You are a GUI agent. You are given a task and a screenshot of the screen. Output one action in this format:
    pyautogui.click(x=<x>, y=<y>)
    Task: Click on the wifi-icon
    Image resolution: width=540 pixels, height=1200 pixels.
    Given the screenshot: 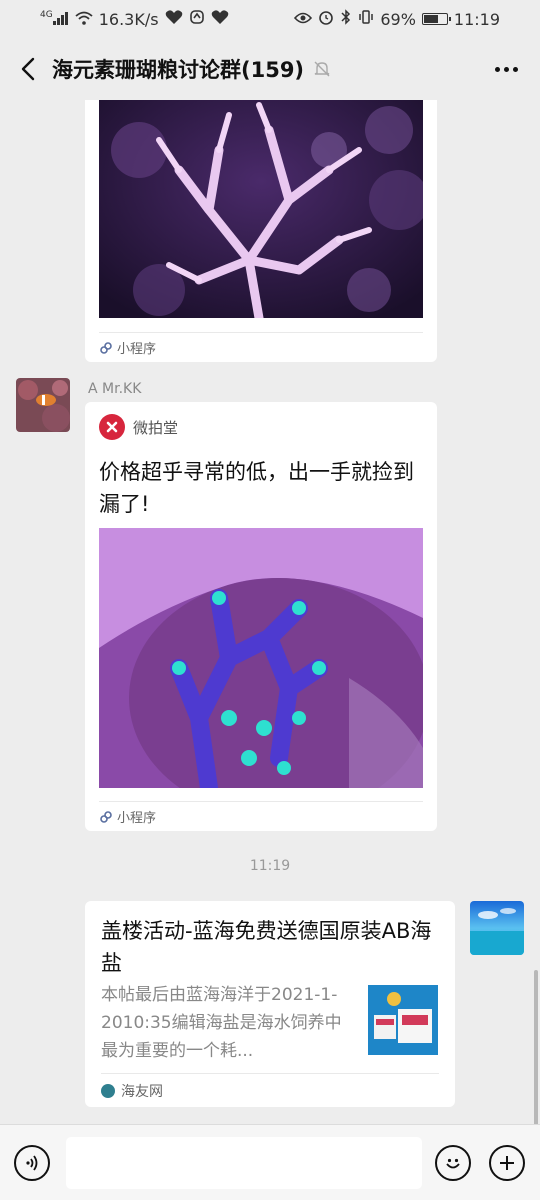 What is the action you would take?
    pyautogui.click(x=84, y=19)
    